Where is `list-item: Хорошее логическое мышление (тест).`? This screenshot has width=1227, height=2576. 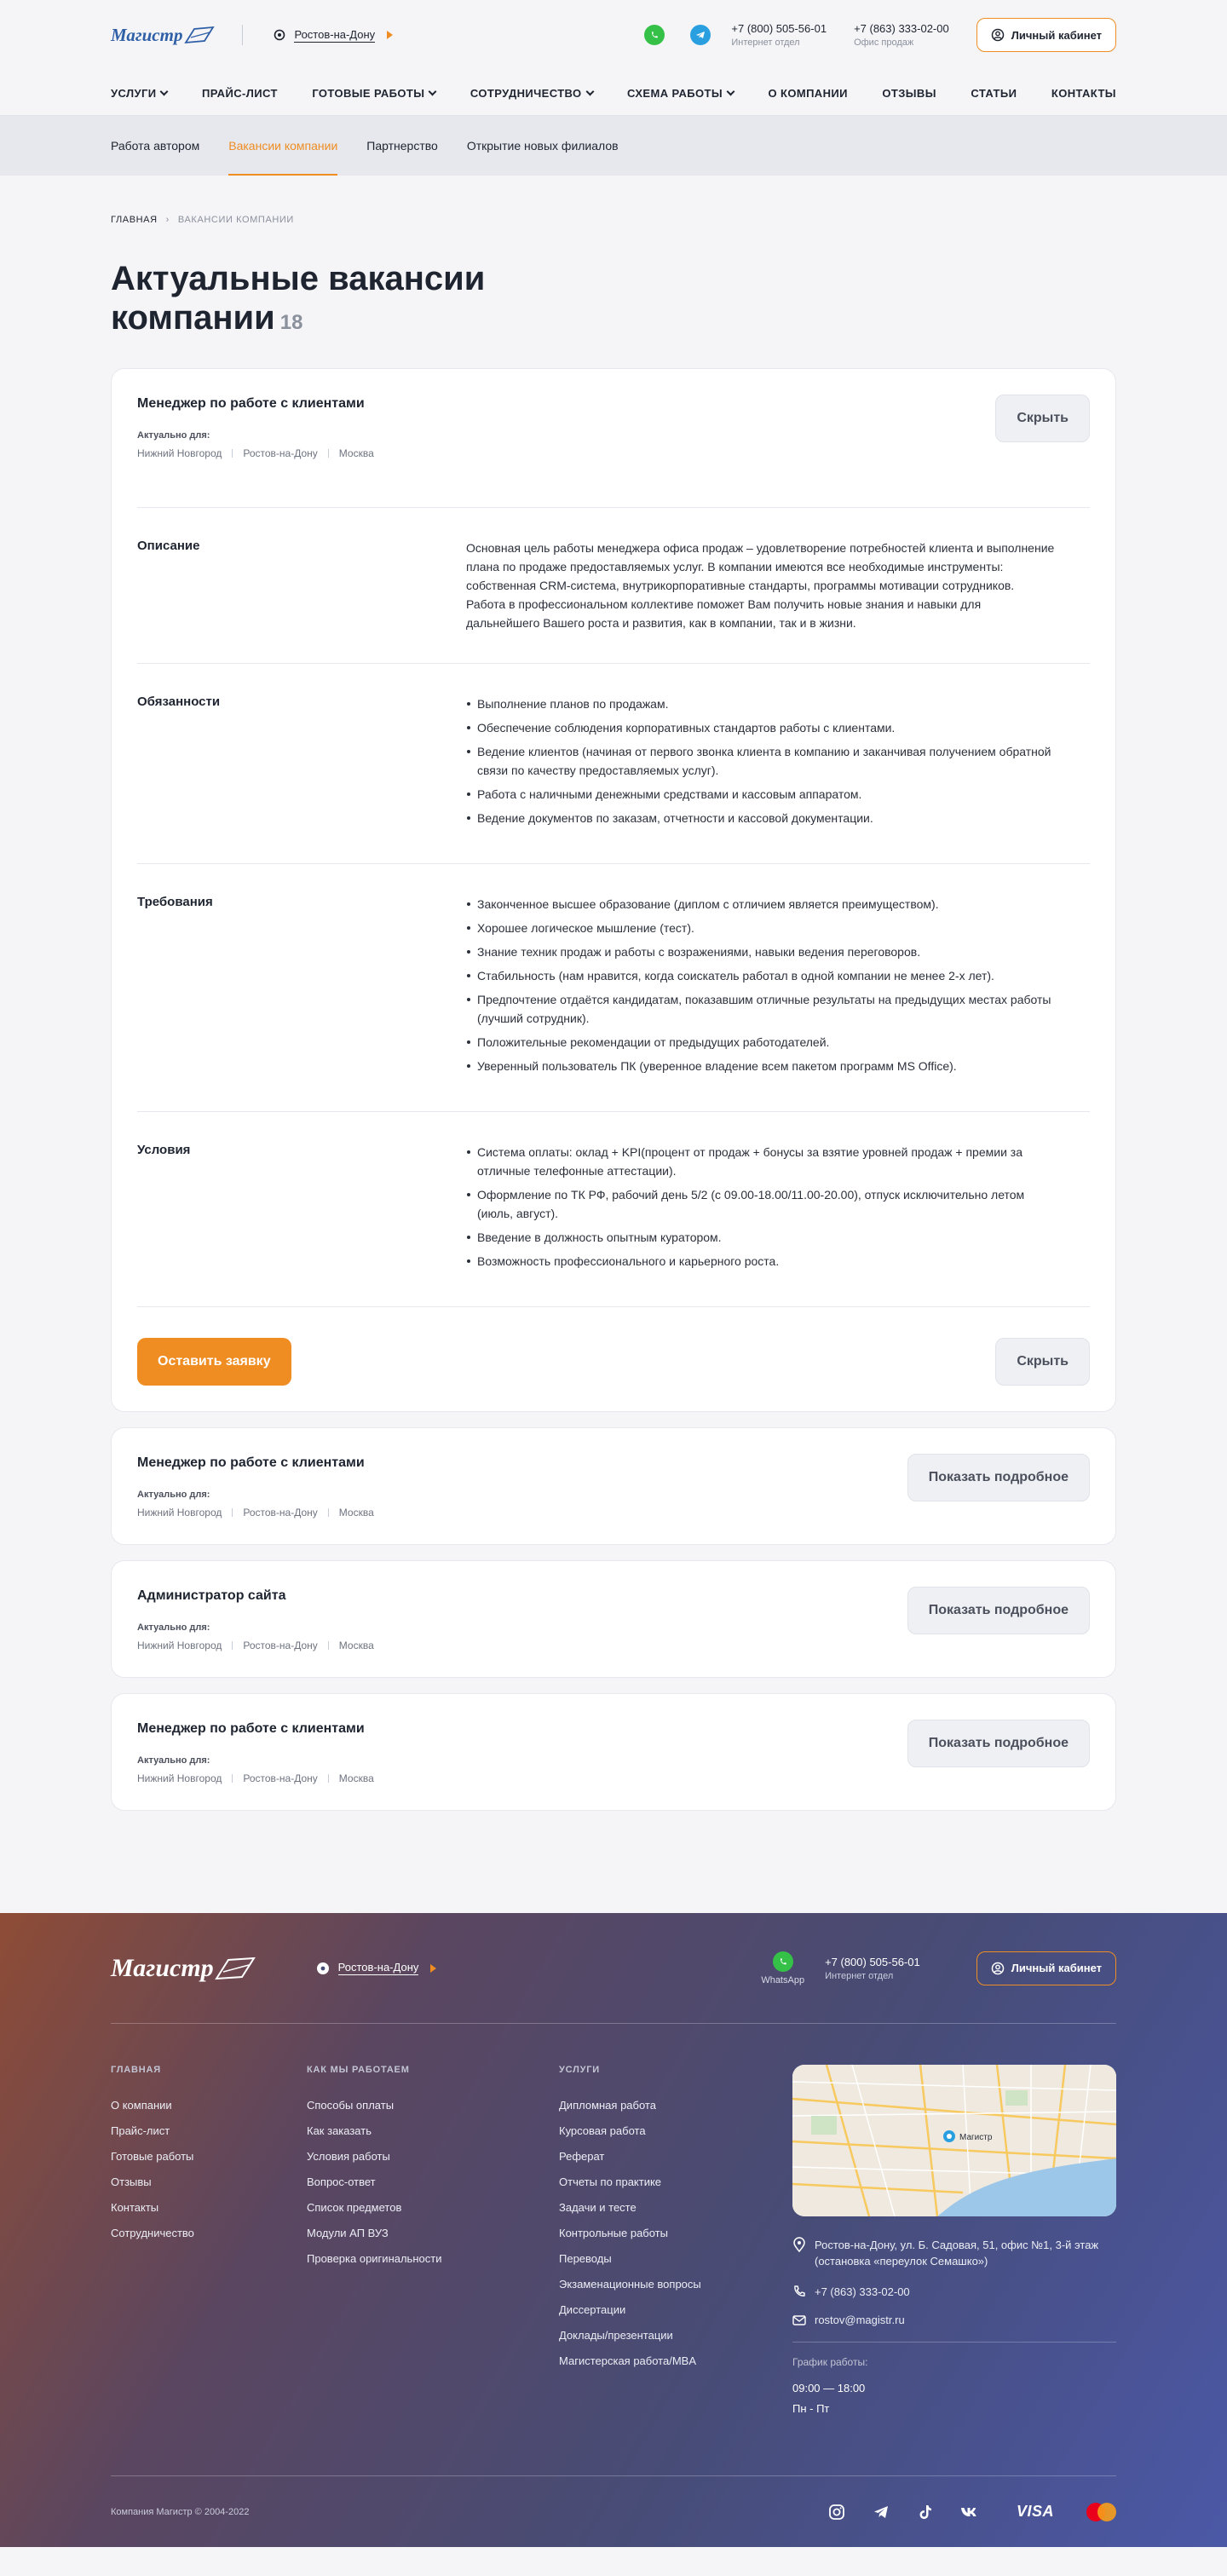
list-item: Хорошее логическое мышление (тест). is located at coordinates (761, 928).